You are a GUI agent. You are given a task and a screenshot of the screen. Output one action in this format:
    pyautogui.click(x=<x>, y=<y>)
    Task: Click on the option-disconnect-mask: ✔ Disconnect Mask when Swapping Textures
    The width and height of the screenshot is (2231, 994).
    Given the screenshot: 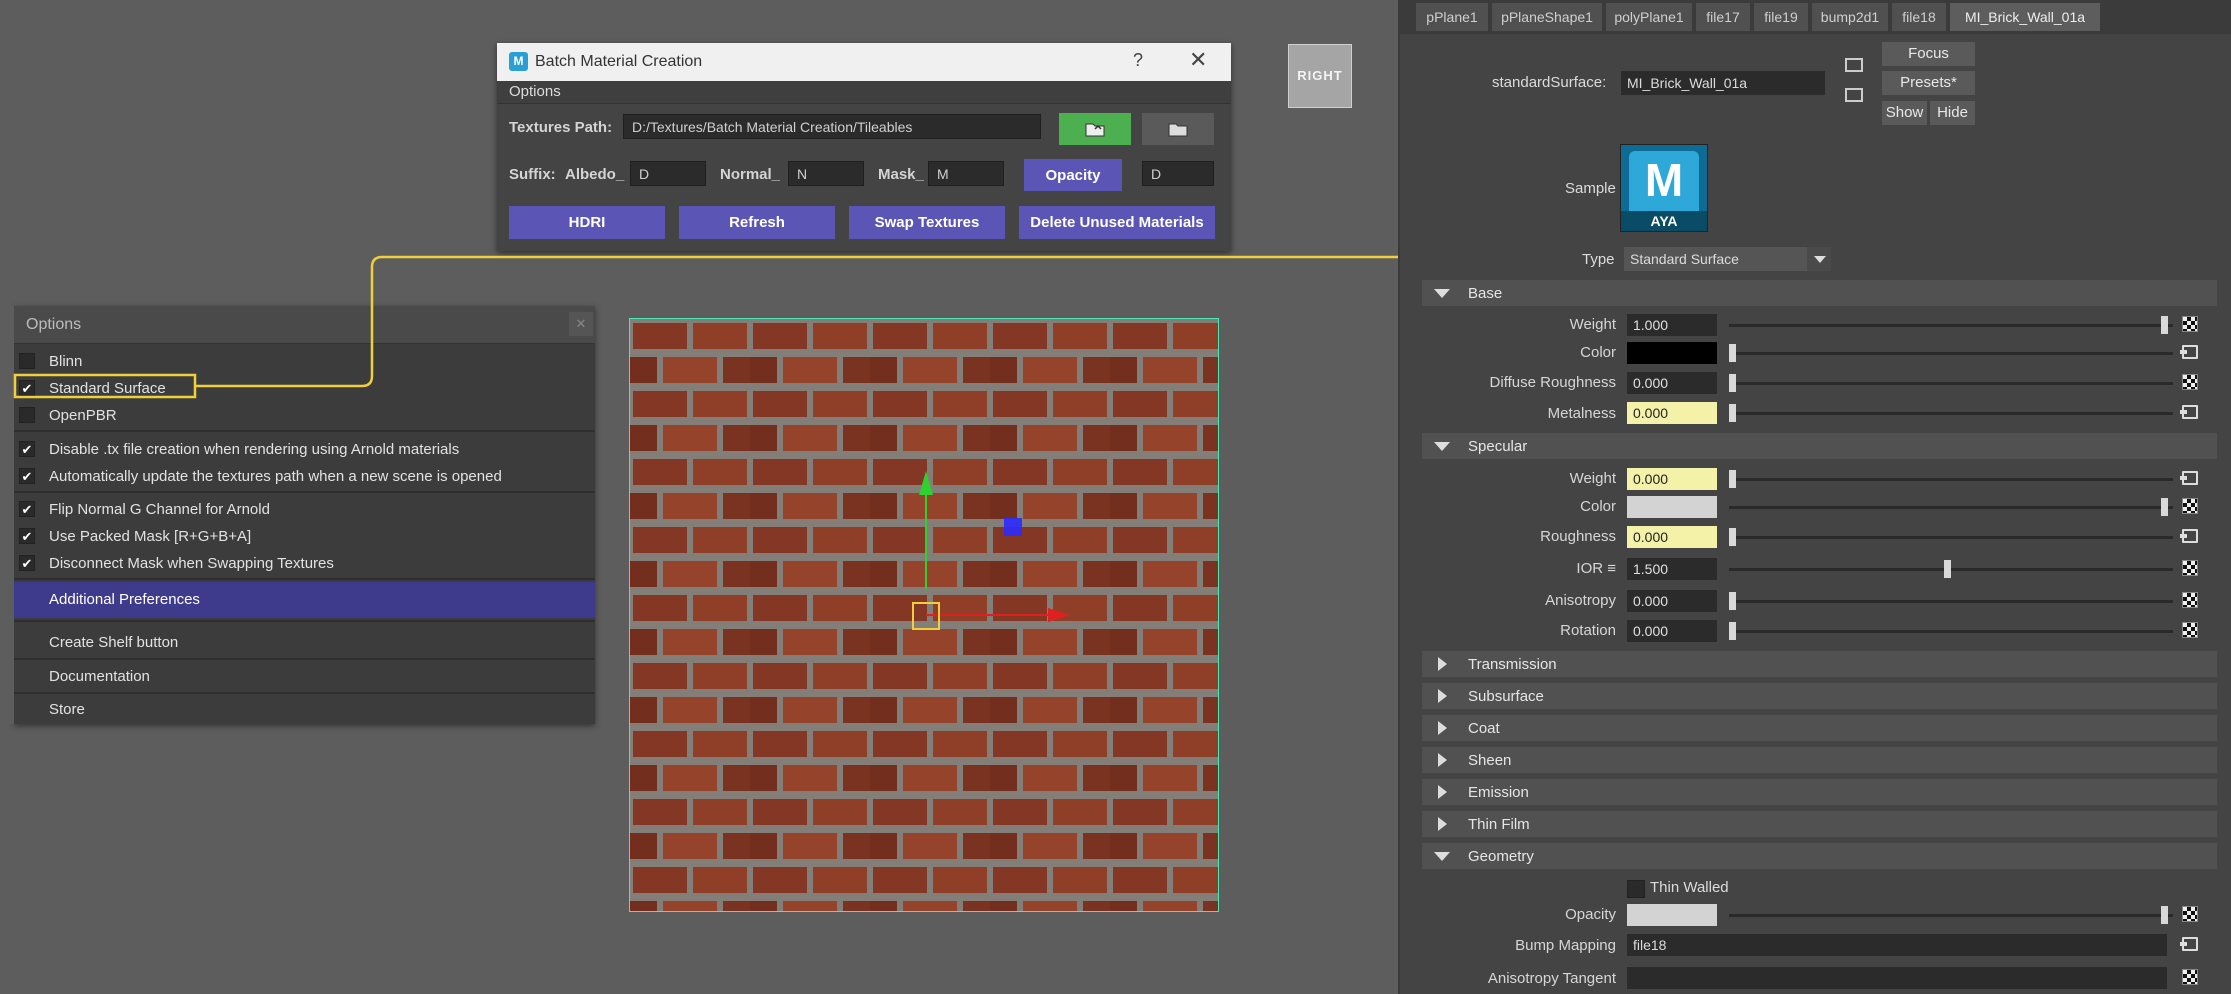 What is the action you would take?
    pyautogui.click(x=304, y=563)
    